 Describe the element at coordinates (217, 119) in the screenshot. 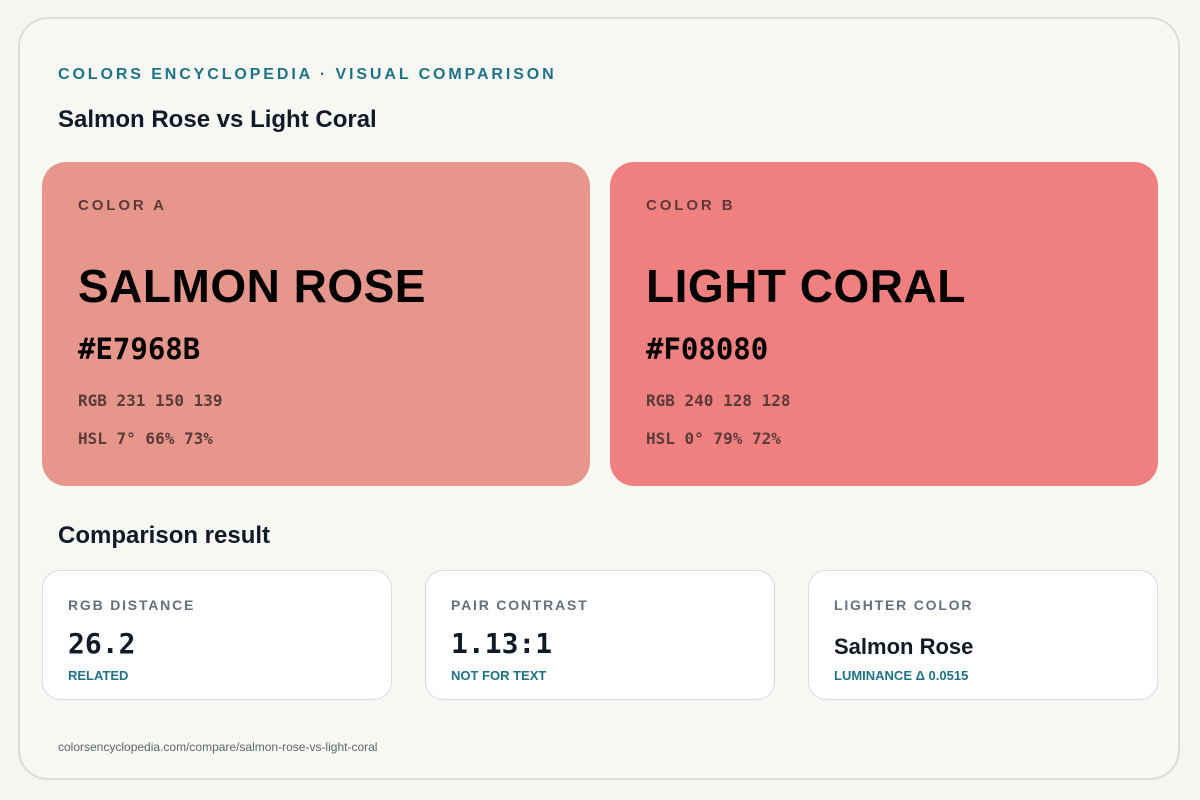

I see `page-title: Salmon Rose vs Light Coral` at that location.